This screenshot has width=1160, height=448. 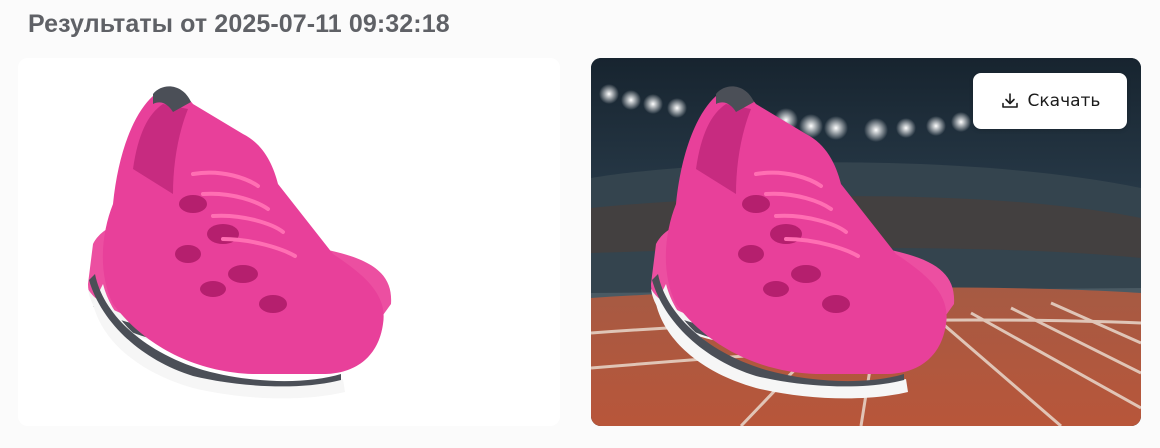 What do you see at coordinates (1010, 101) in the screenshot?
I see `download-icon` at bounding box center [1010, 101].